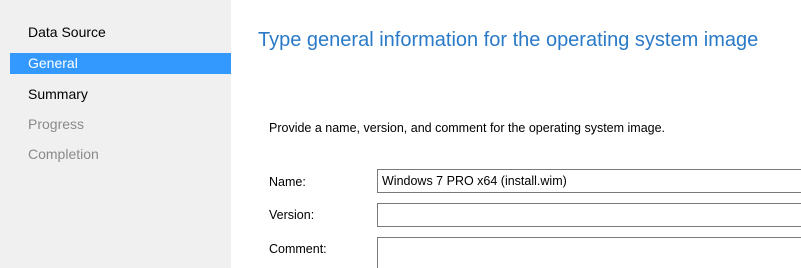 The width and height of the screenshot is (801, 268). Describe the element at coordinates (589, 181) in the screenshot. I see `name-field` at that location.